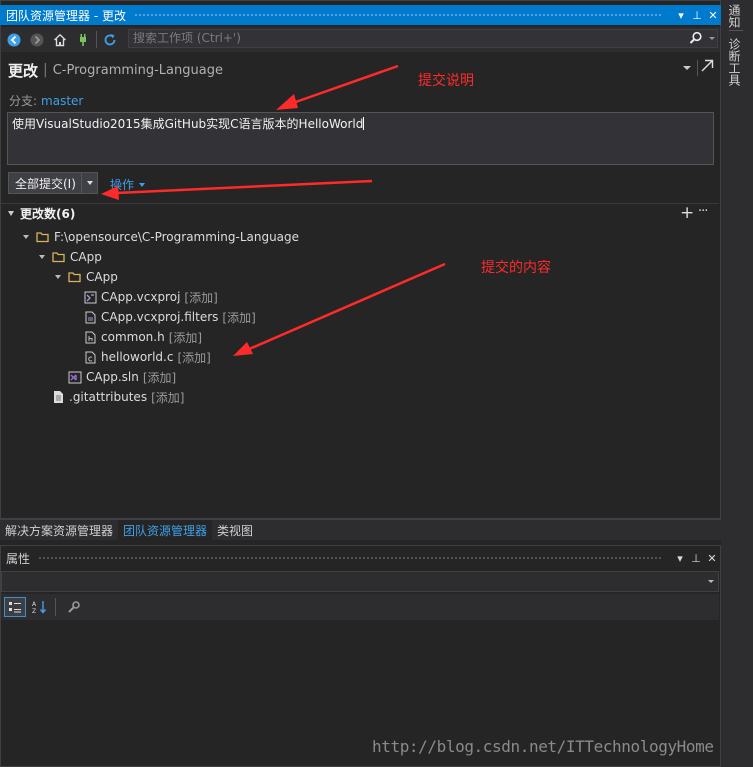 The width and height of the screenshot is (753, 767). I want to click on pin-button: ⊥, so click(696, 558).